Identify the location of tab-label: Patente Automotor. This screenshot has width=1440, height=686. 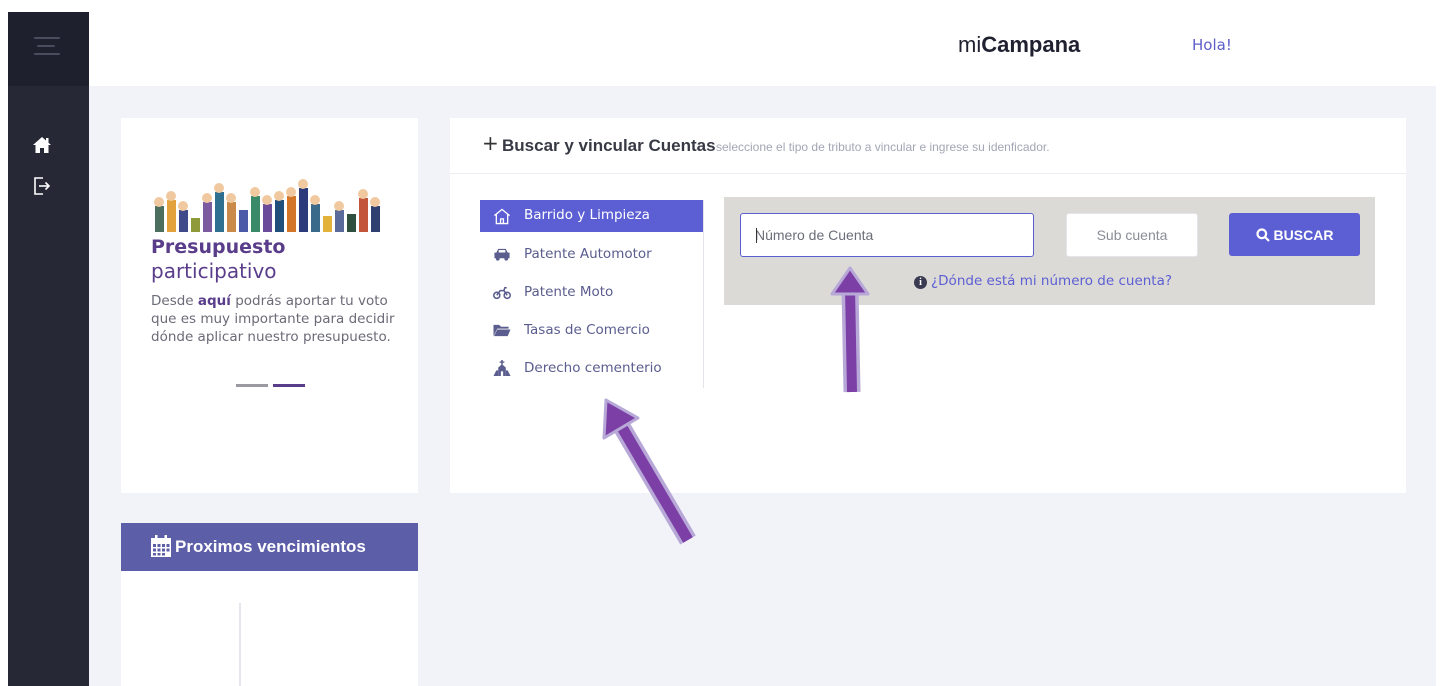
(588, 254).